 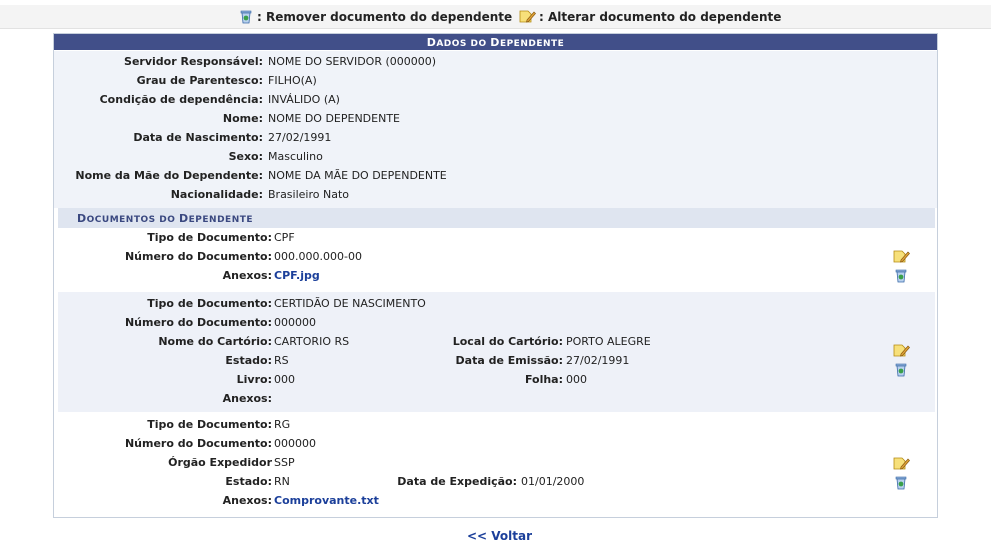 I want to click on page-label: Folha:, so click(x=543, y=379).